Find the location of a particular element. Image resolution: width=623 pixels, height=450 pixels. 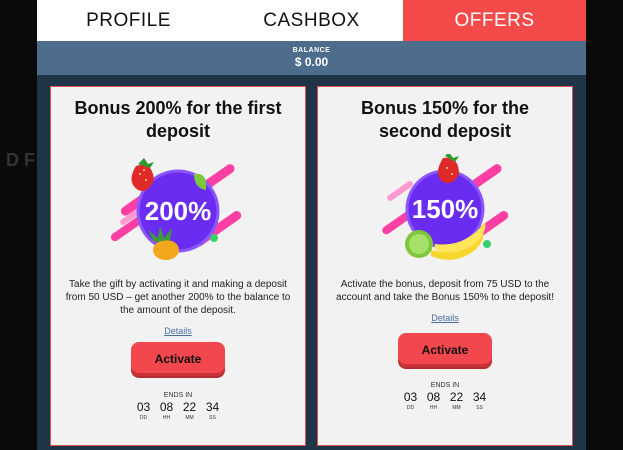

tab-bar: PROFILE CASHBOX OFFERS is located at coordinates (311, 20).